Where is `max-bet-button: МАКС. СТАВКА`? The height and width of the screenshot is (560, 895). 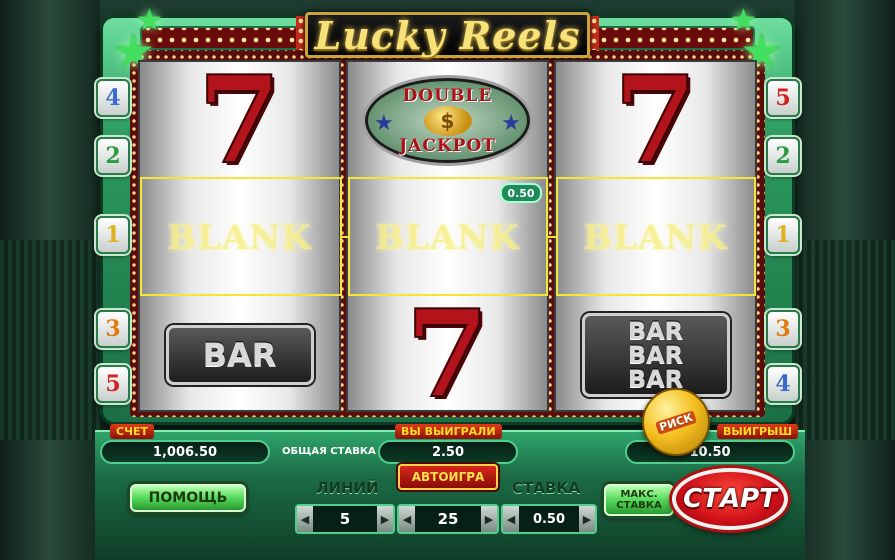 max-bet-button: МАКС. СТАВКА is located at coordinates (639, 500).